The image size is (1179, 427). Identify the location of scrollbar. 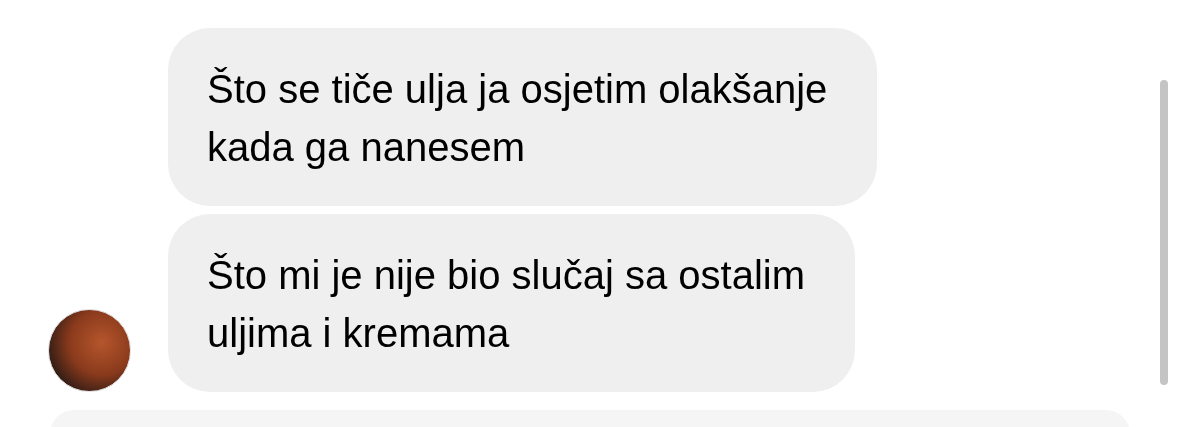
(1164, 232).